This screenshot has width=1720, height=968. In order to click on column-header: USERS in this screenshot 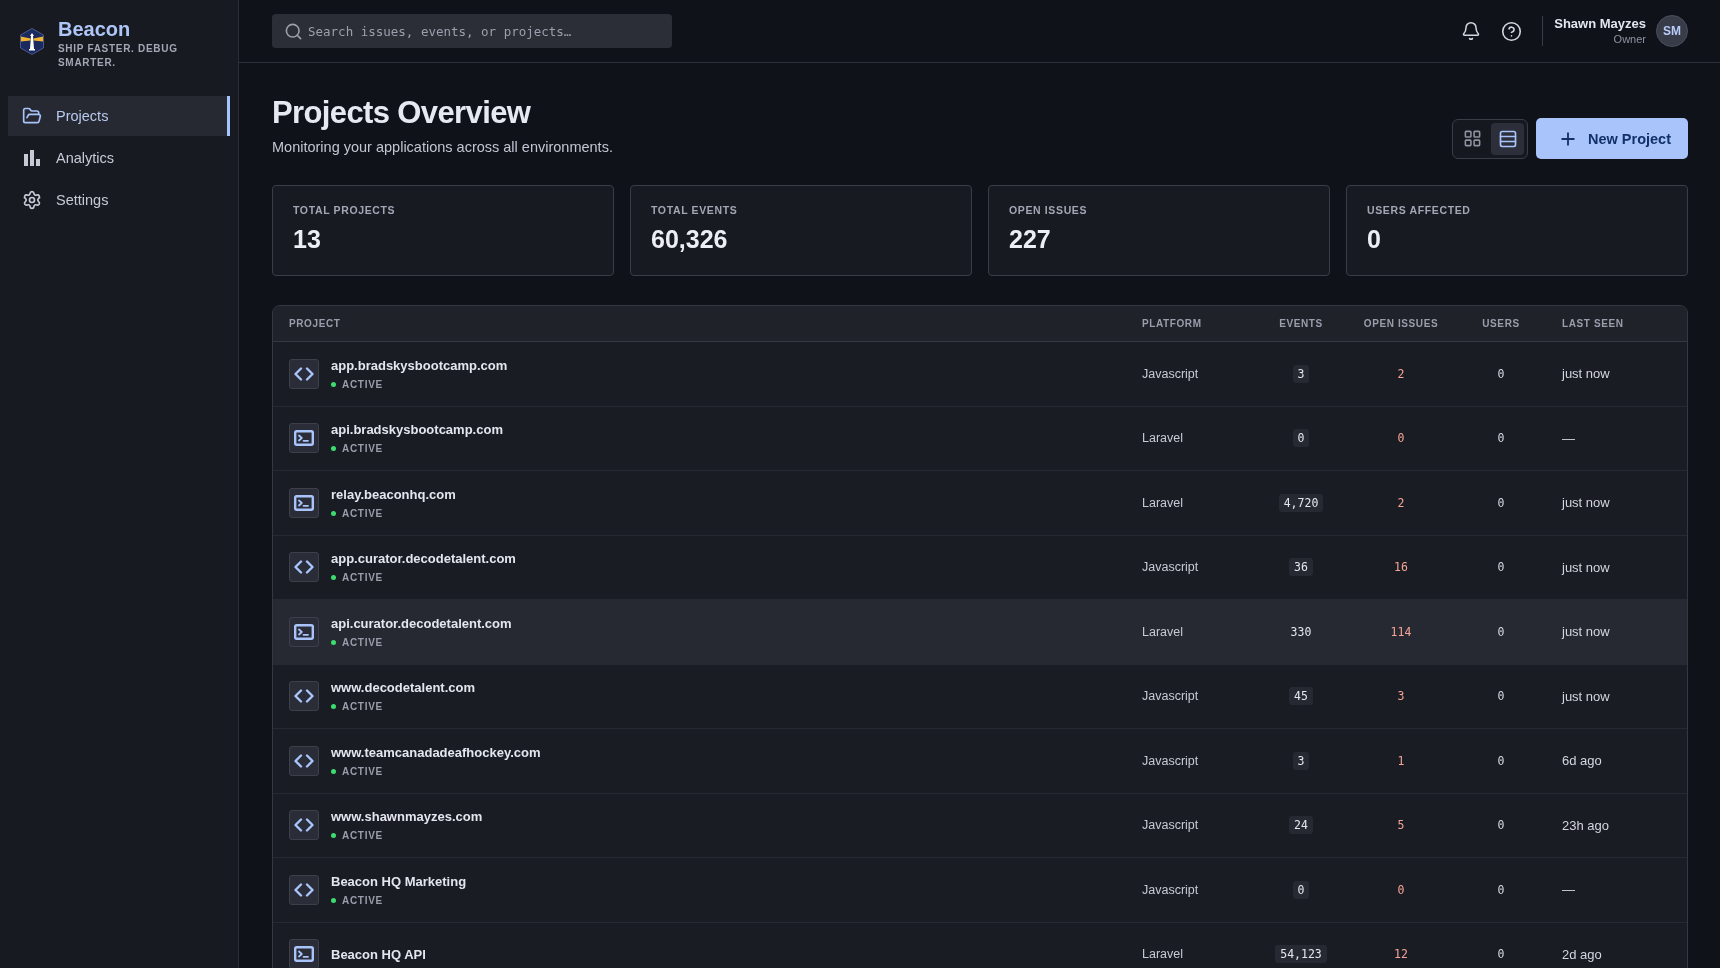, I will do `click(1501, 323)`.